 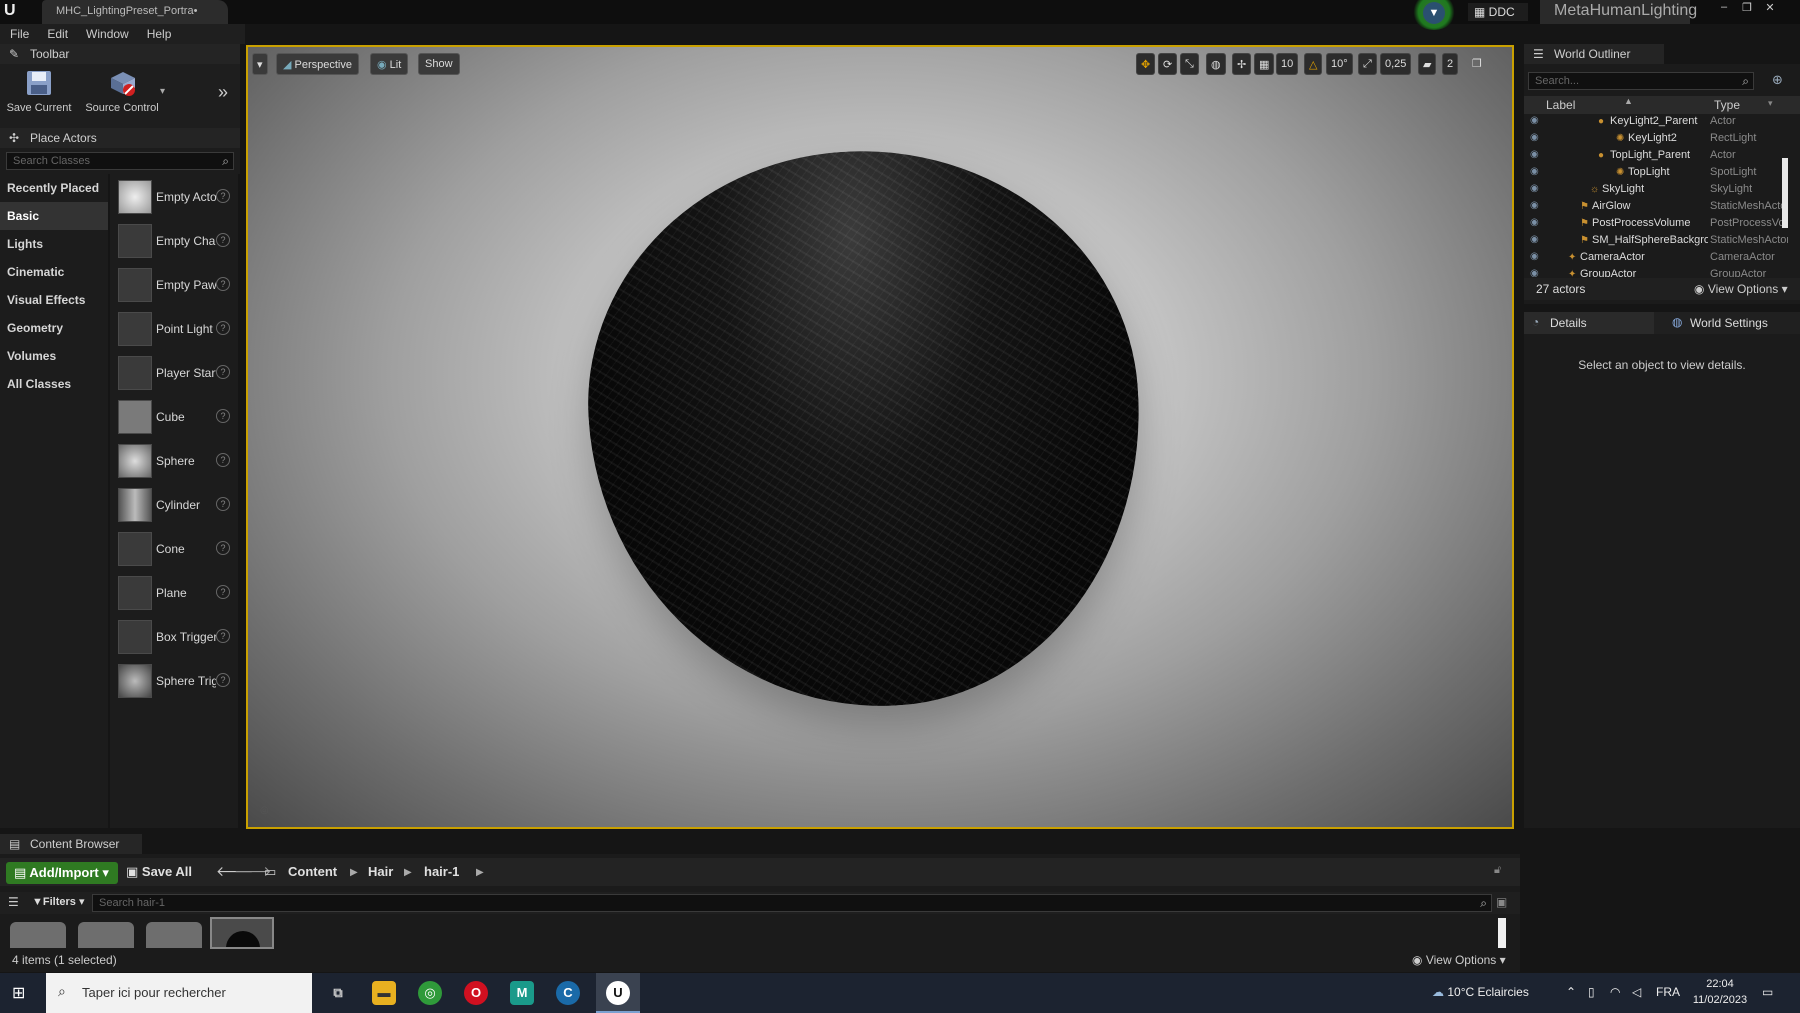 What do you see at coordinates (1741, 289) in the screenshot?
I see `outliner-view-options: ◉ View Options ▾` at bounding box center [1741, 289].